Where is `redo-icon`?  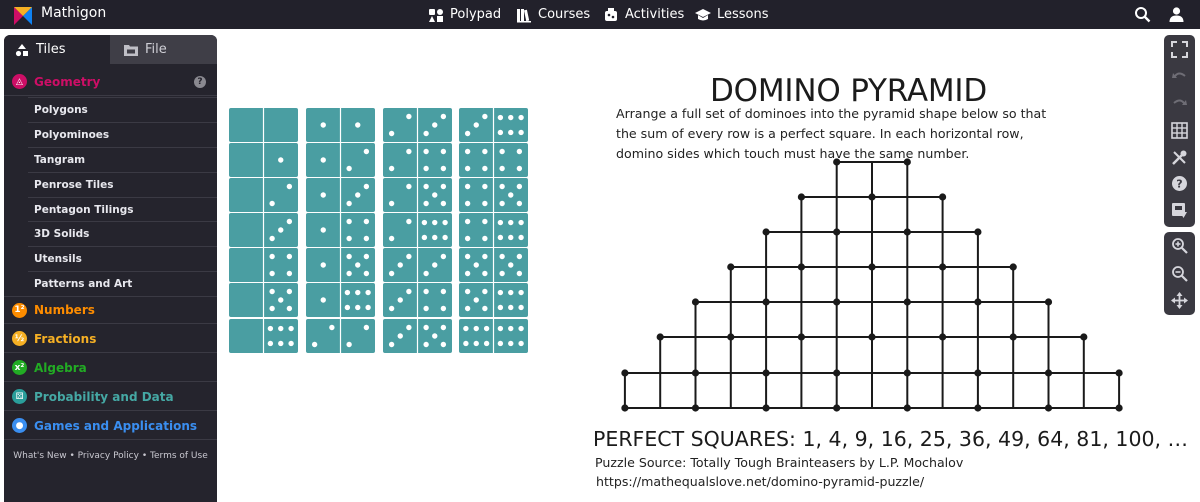
redo-icon is located at coordinates (1179, 103).